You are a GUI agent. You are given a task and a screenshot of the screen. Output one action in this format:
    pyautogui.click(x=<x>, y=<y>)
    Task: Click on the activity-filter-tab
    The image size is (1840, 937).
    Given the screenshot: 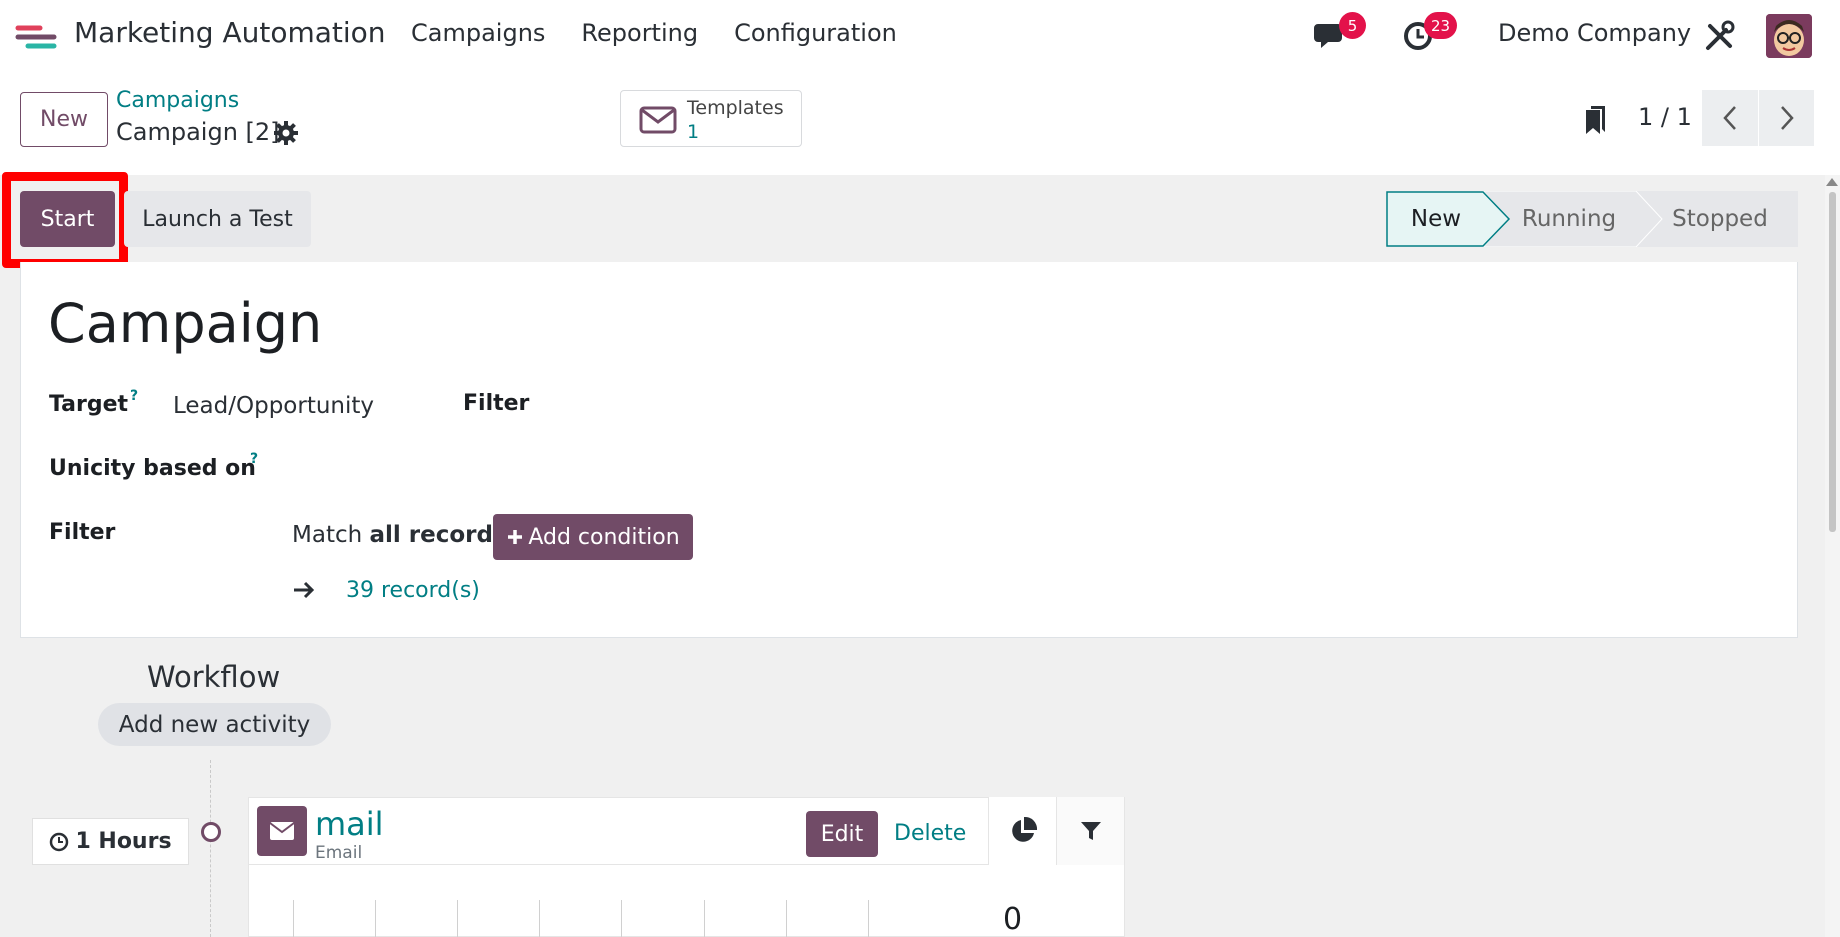 What is the action you would take?
    pyautogui.click(x=1090, y=831)
    